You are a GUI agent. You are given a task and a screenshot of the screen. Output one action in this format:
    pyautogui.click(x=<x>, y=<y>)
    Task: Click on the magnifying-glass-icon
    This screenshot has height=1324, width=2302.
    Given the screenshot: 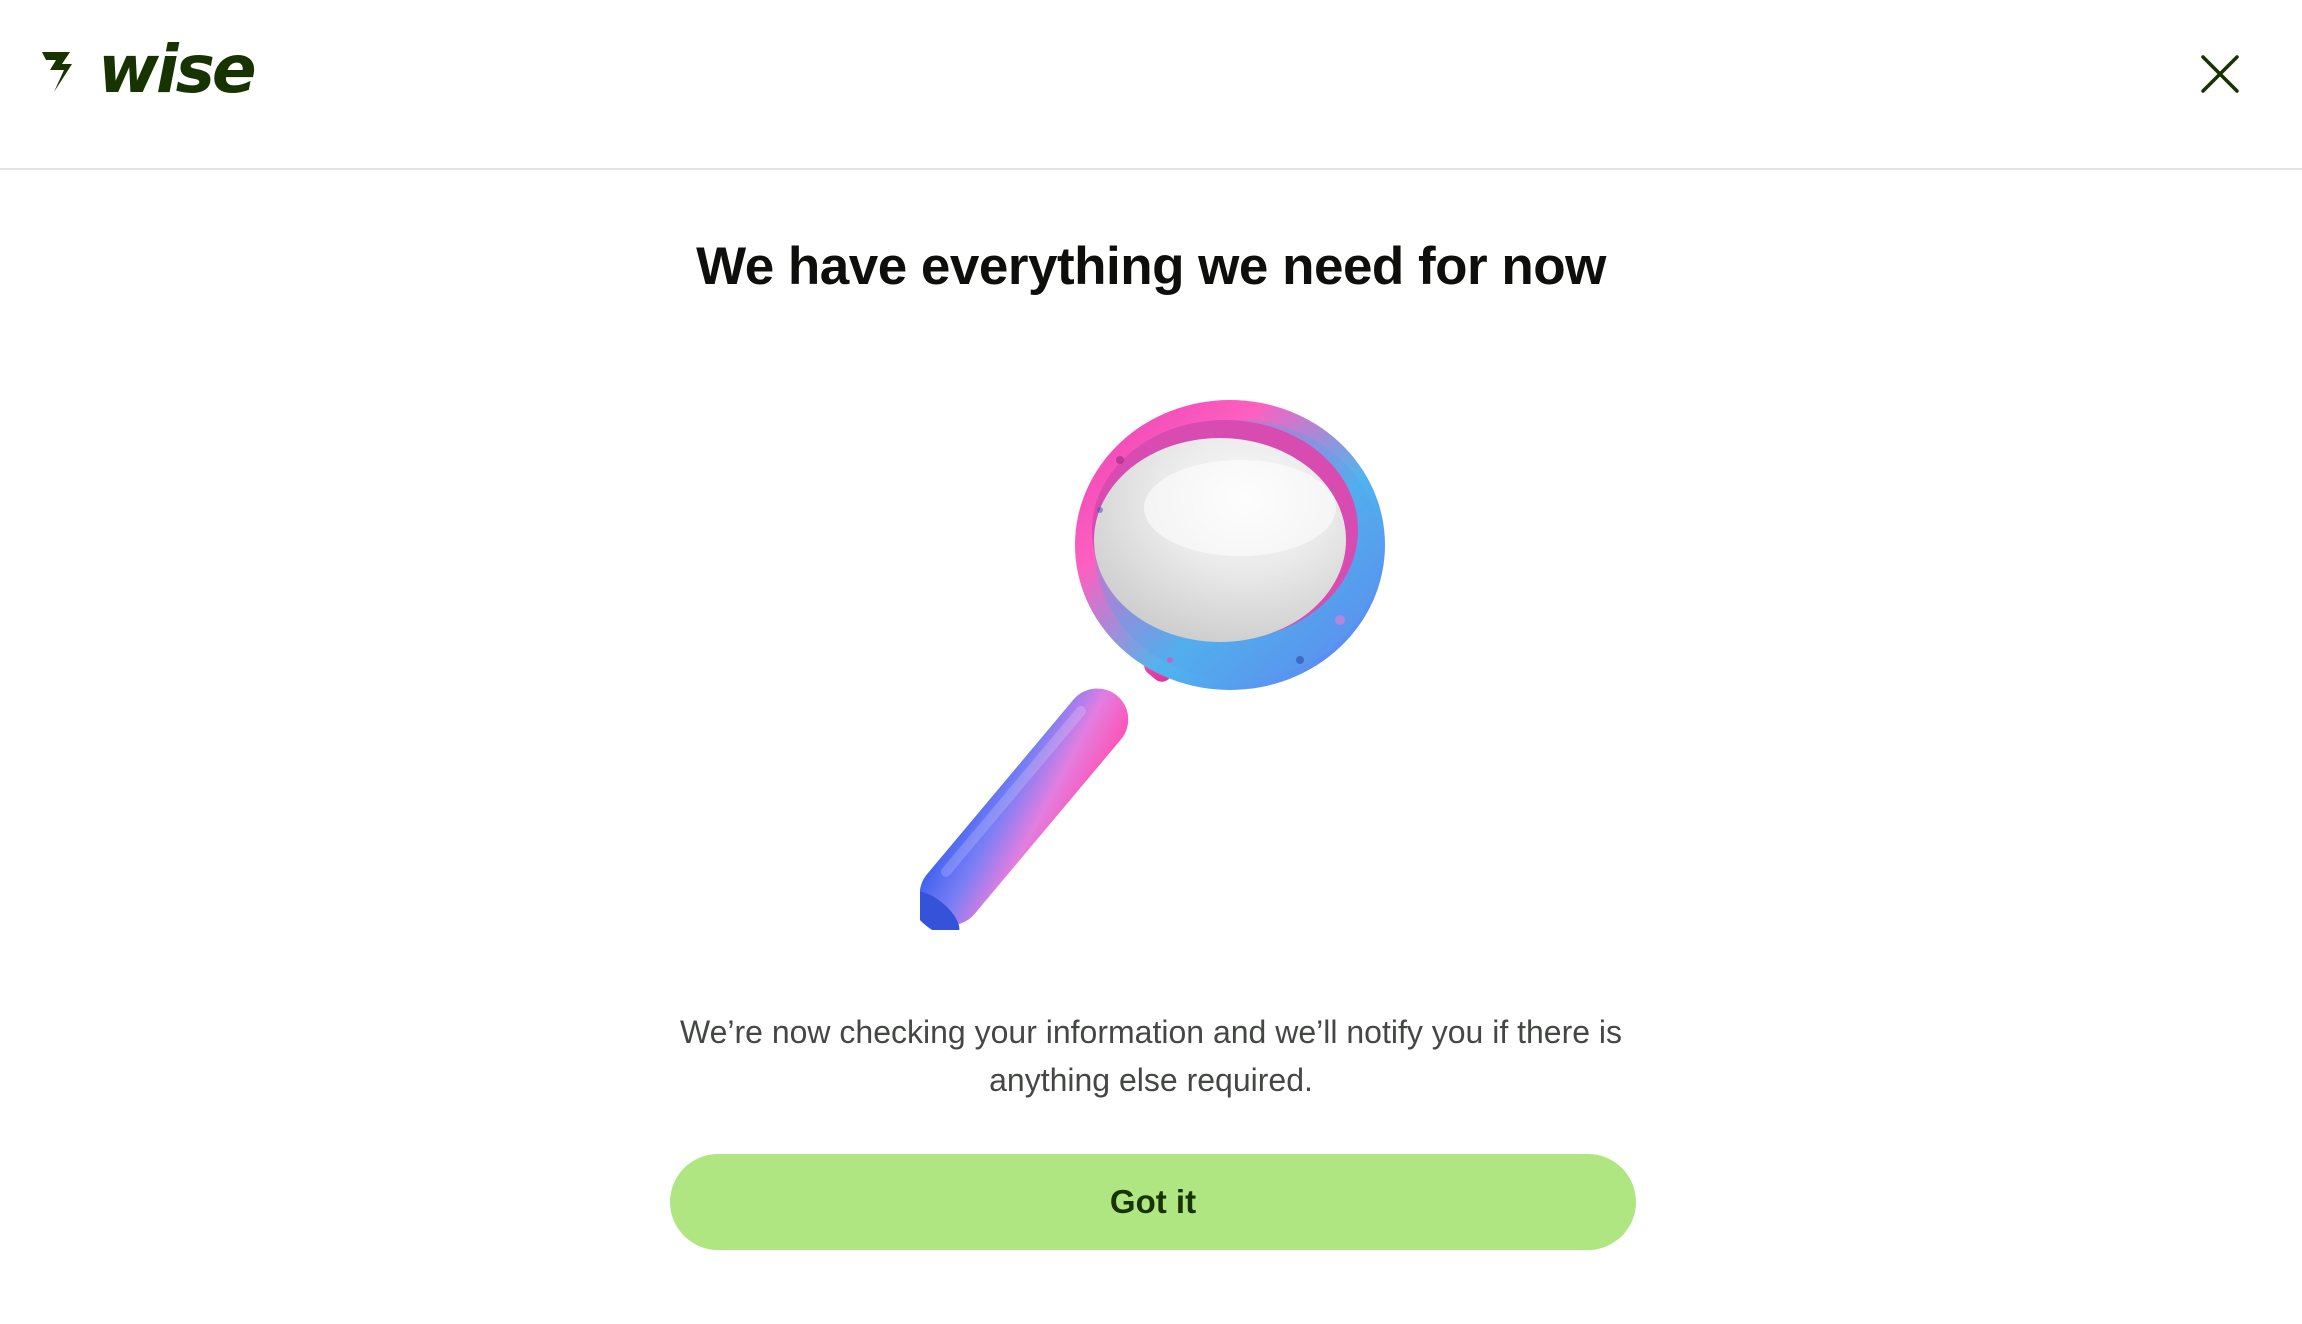 What is the action you would take?
    pyautogui.click(x=1152, y=665)
    